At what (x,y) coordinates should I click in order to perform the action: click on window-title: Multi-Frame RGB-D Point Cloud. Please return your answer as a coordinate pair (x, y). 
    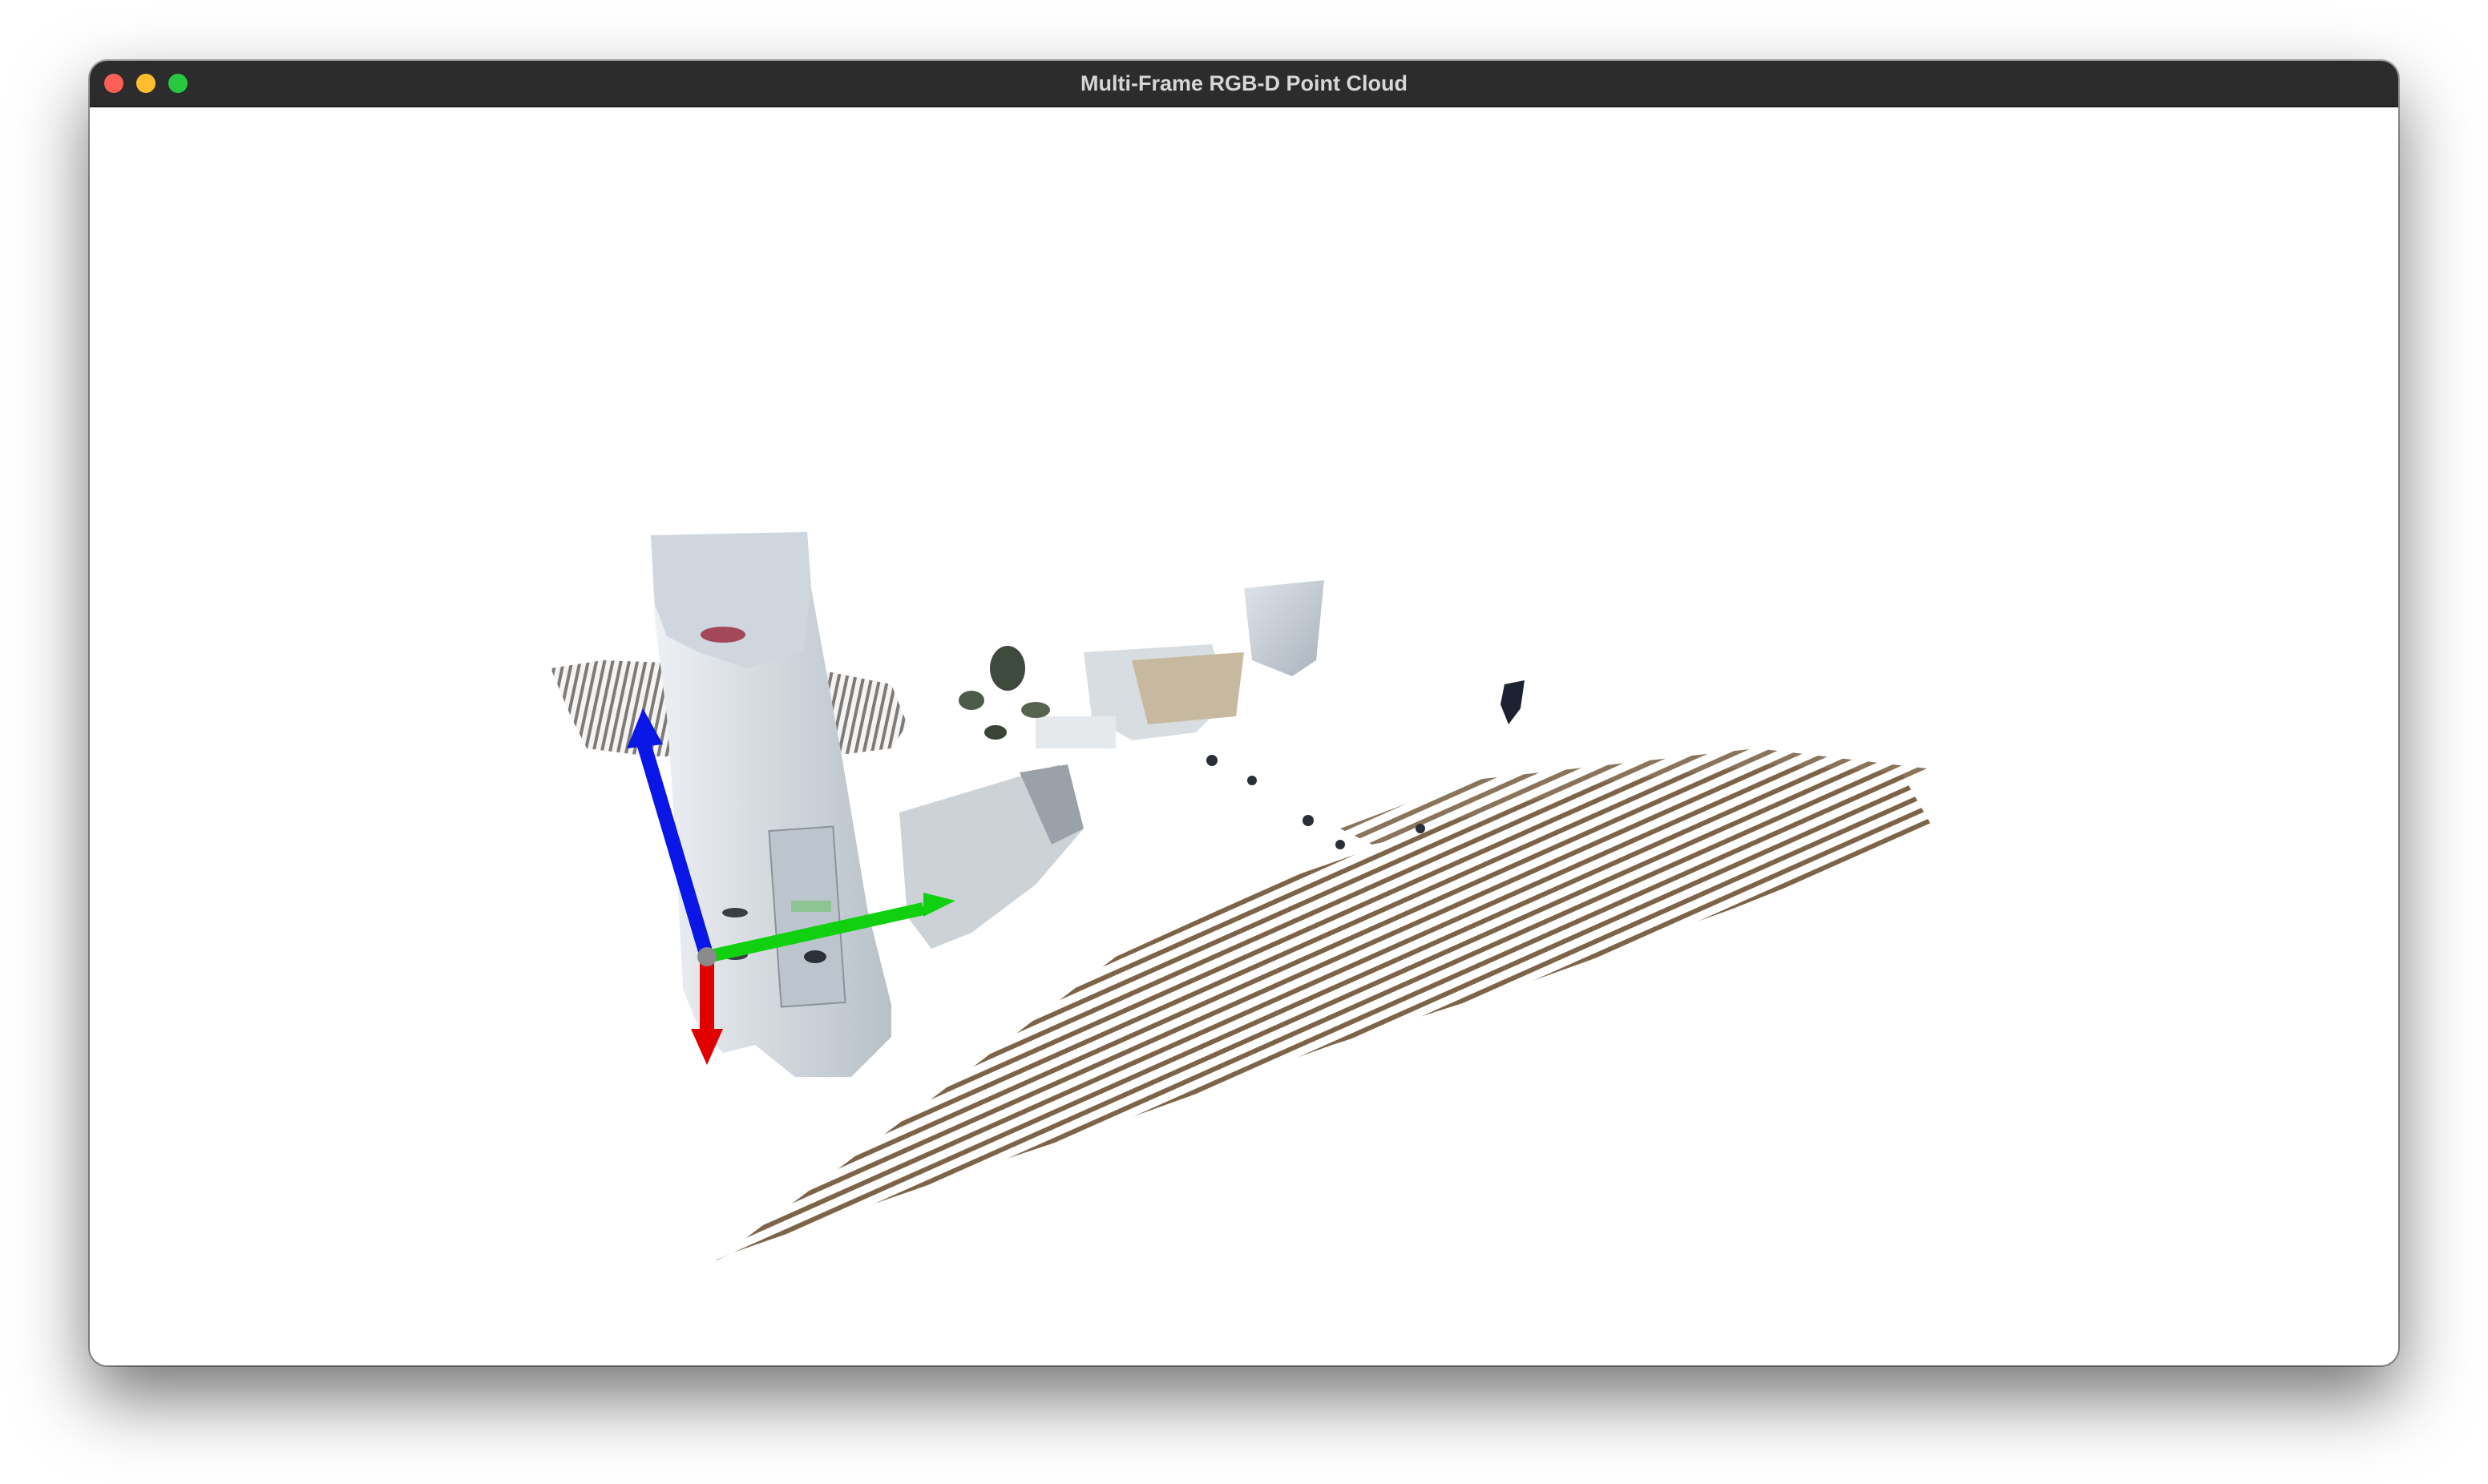
    Looking at the image, I should click on (1244, 83).